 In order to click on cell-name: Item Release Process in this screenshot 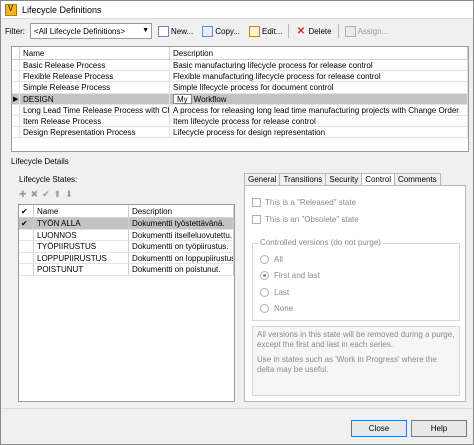, I will do `click(95, 121)`.